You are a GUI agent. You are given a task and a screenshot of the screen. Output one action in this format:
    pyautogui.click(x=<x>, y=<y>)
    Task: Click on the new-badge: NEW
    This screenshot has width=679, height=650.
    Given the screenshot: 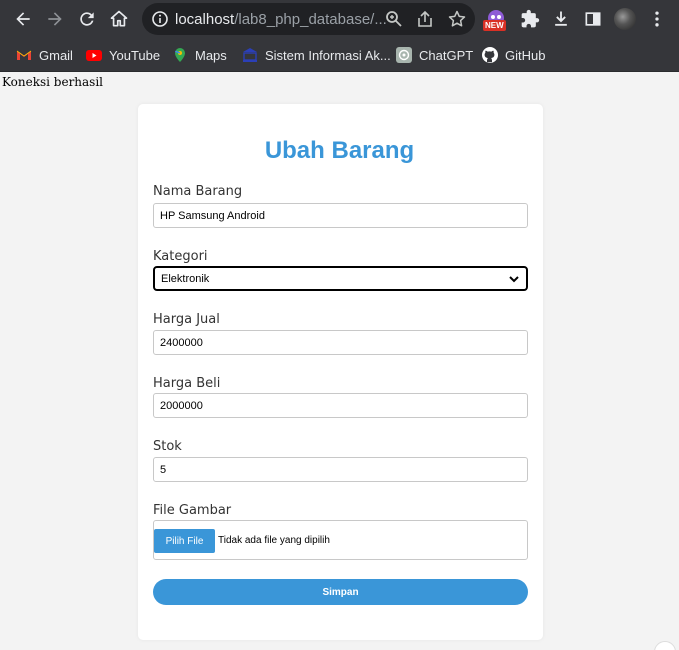 What is the action you would take?
    pyautogui.click(x=494, y=25)
    